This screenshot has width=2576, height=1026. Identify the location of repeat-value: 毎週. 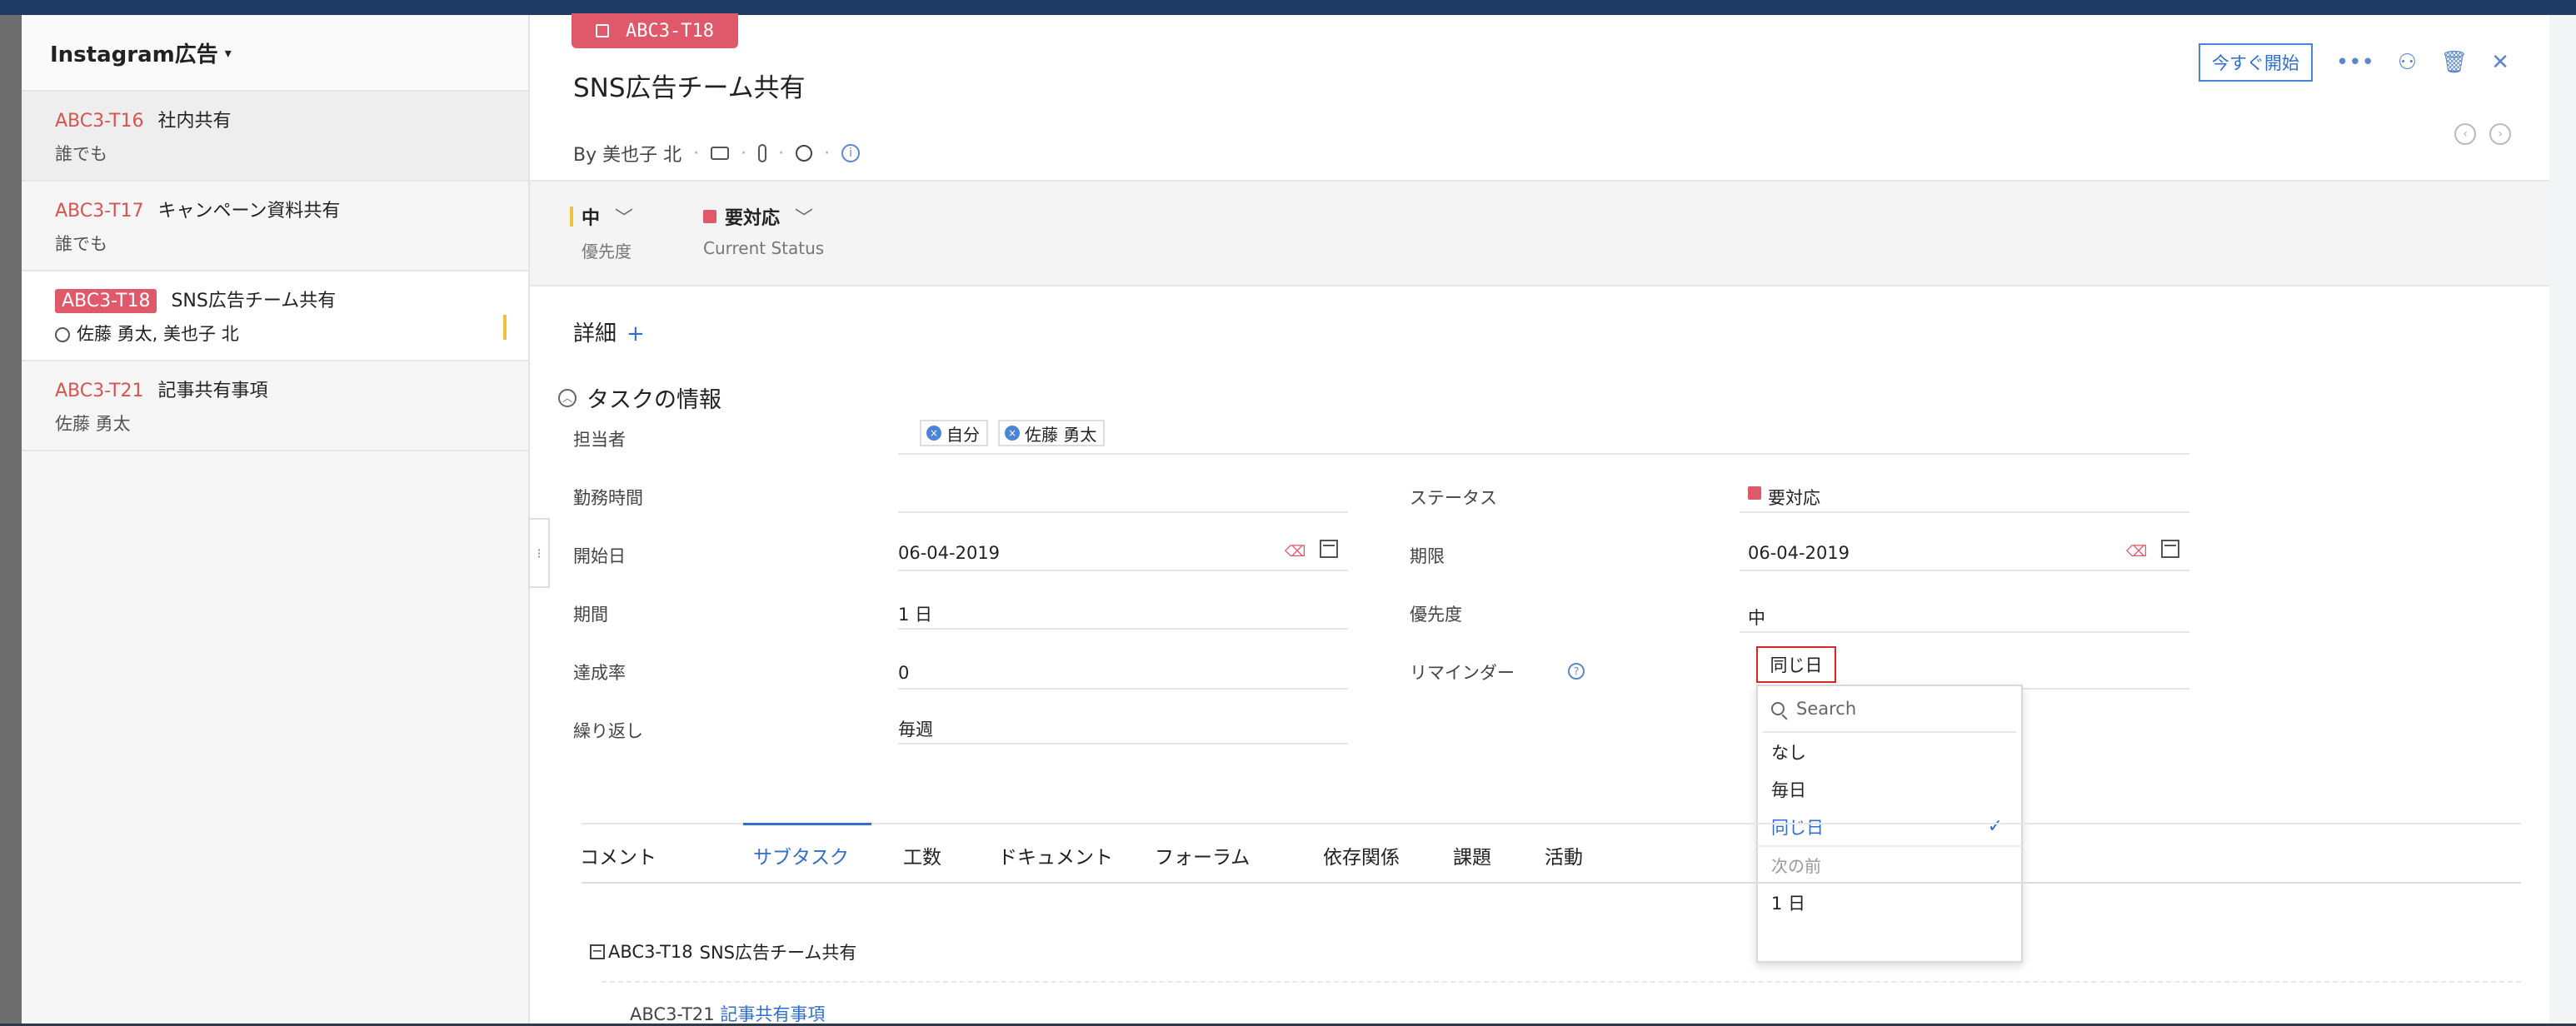
(915, 728).